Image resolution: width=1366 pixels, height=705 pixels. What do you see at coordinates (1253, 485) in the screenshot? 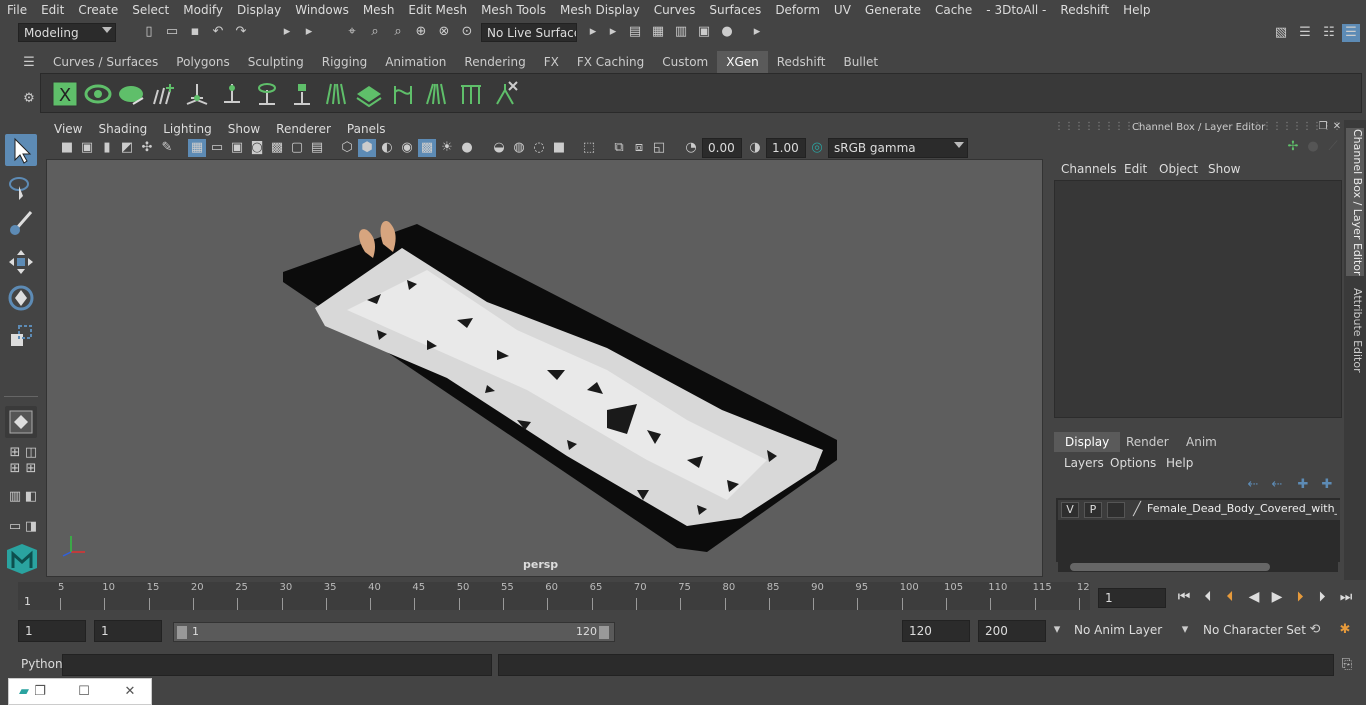
I see `move-layer-up-icon: ⇠` at bounding box center [1253, 485].